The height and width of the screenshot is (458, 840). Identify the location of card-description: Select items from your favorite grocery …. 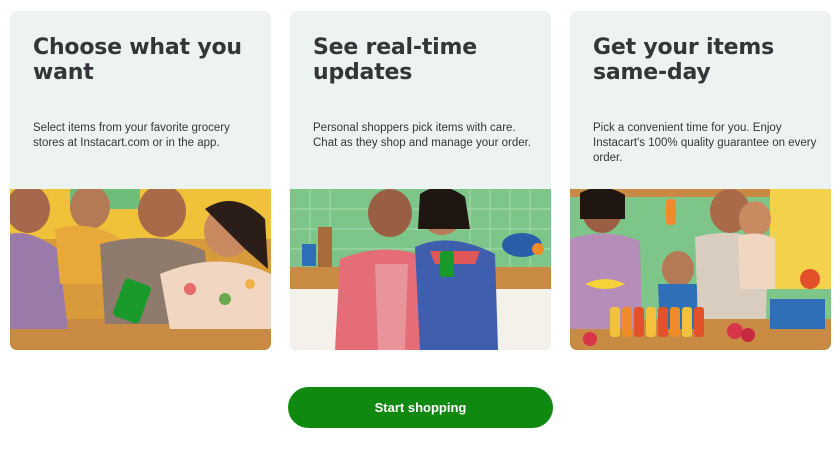
(131, 135).